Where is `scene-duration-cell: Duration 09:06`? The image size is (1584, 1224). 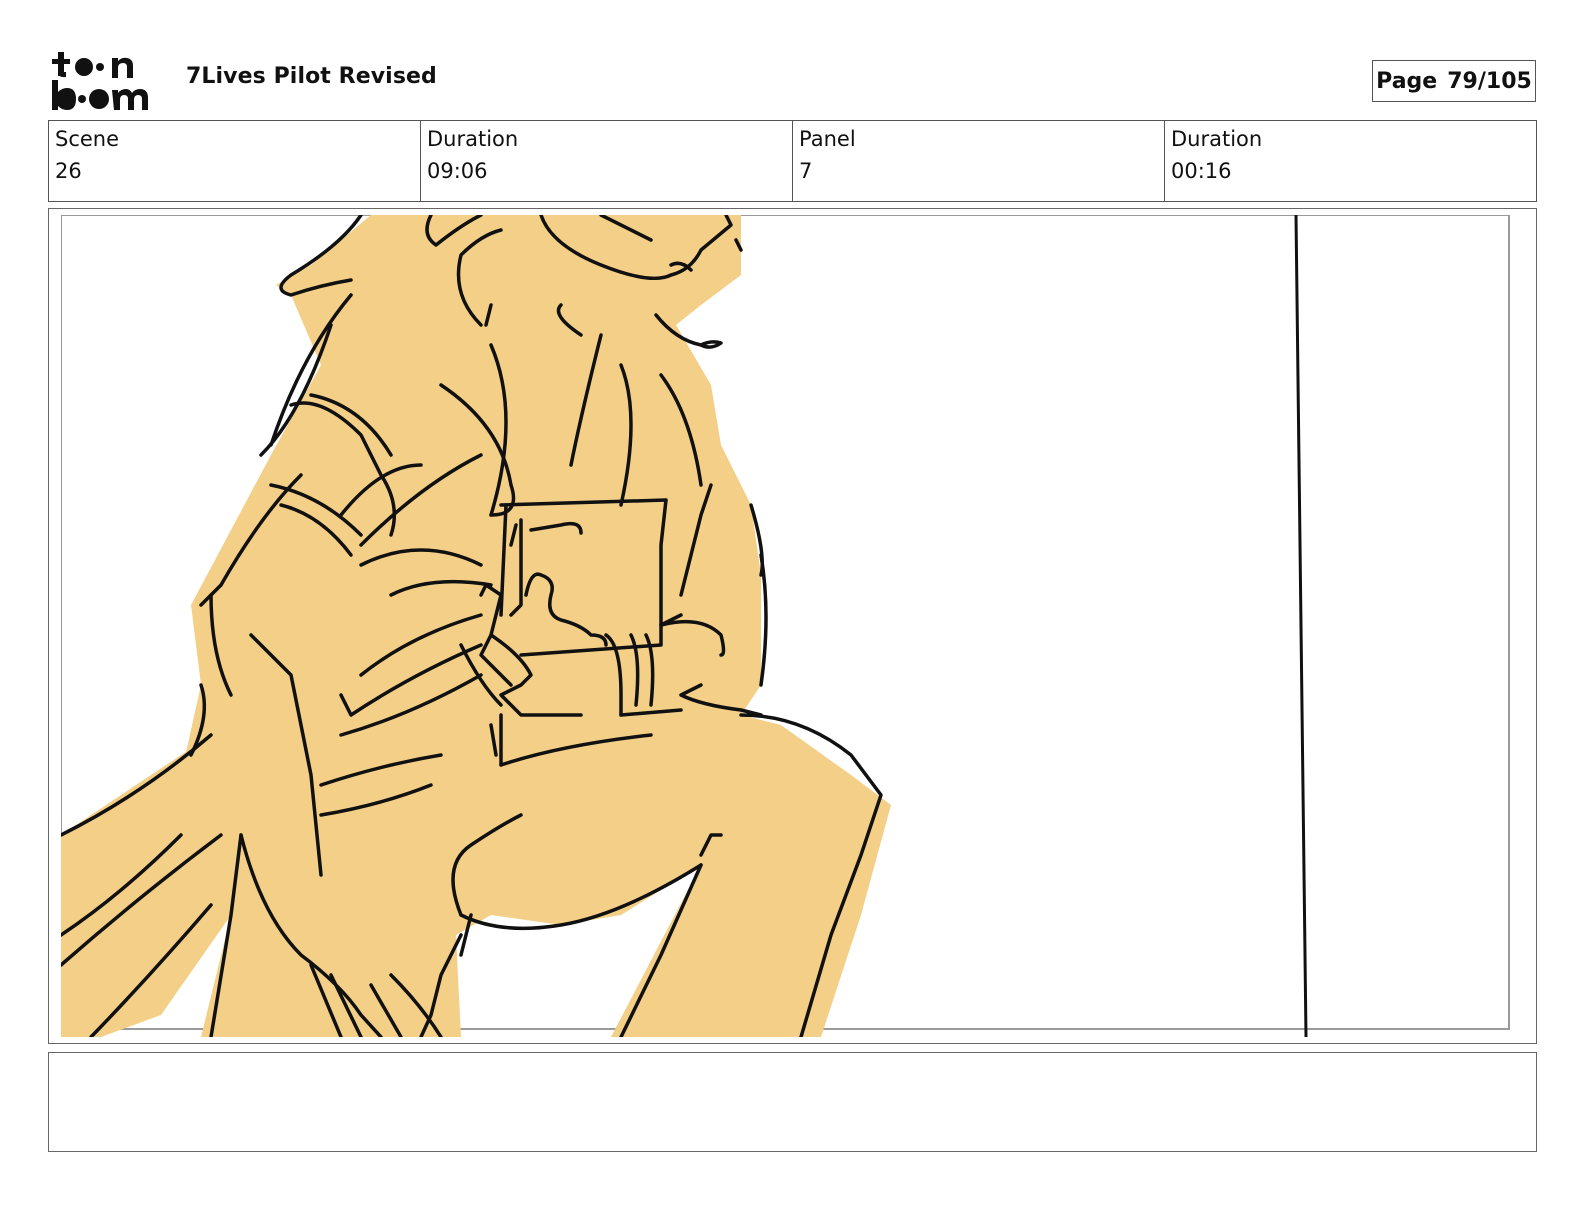 scene-duration-cell: Duration 09:06 is located at coordinates (607, 161).